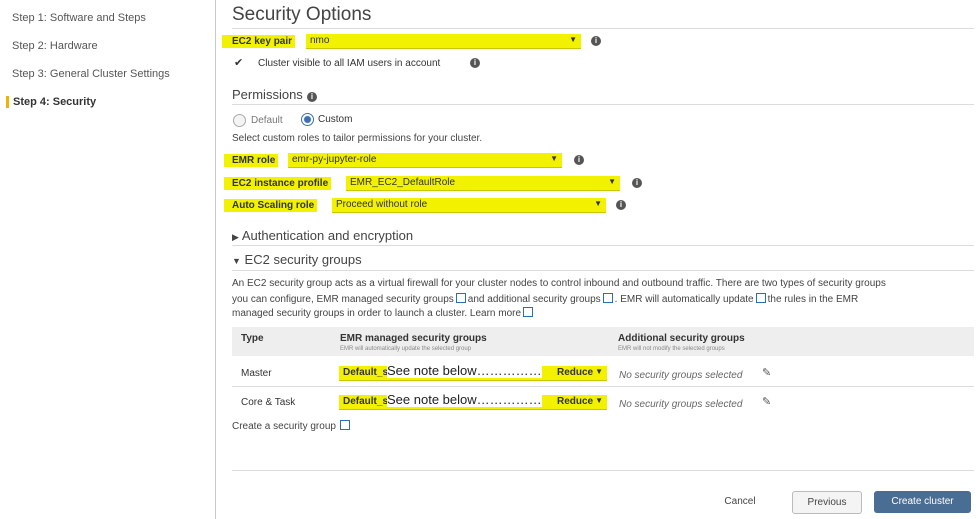 Image resolution: width=978 pixels, height=519 pixels. I want to click on auth-encryption-toggle: ▶ Authentication and encryption, so click(322, 235).